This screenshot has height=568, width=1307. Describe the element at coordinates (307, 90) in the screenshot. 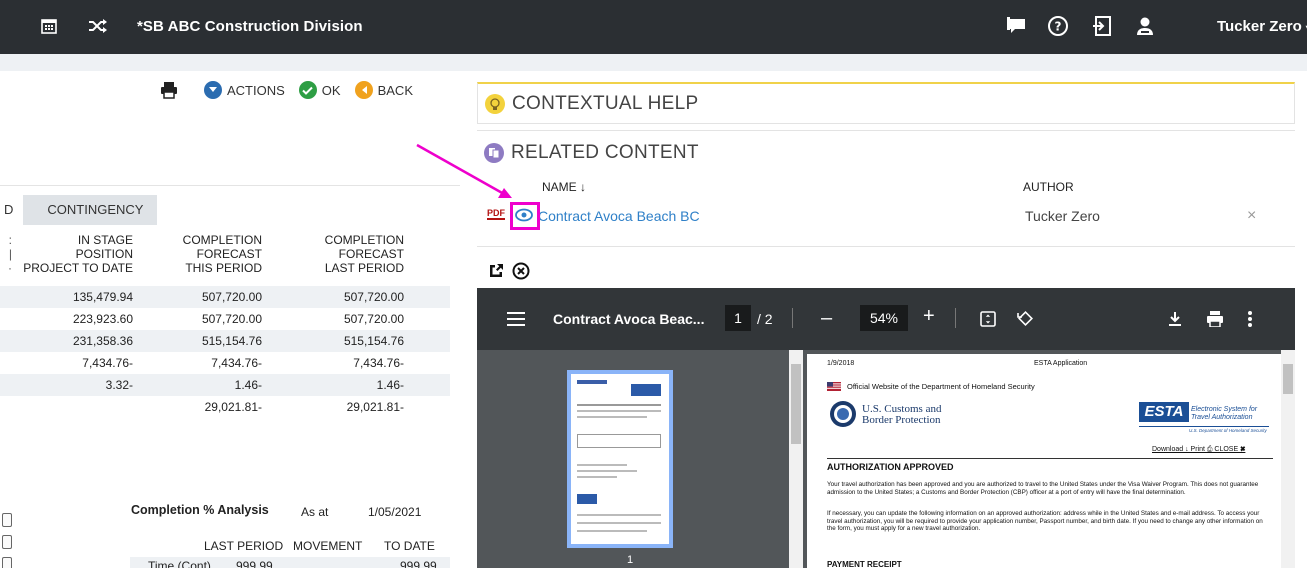

I see `check-icon` at that location.